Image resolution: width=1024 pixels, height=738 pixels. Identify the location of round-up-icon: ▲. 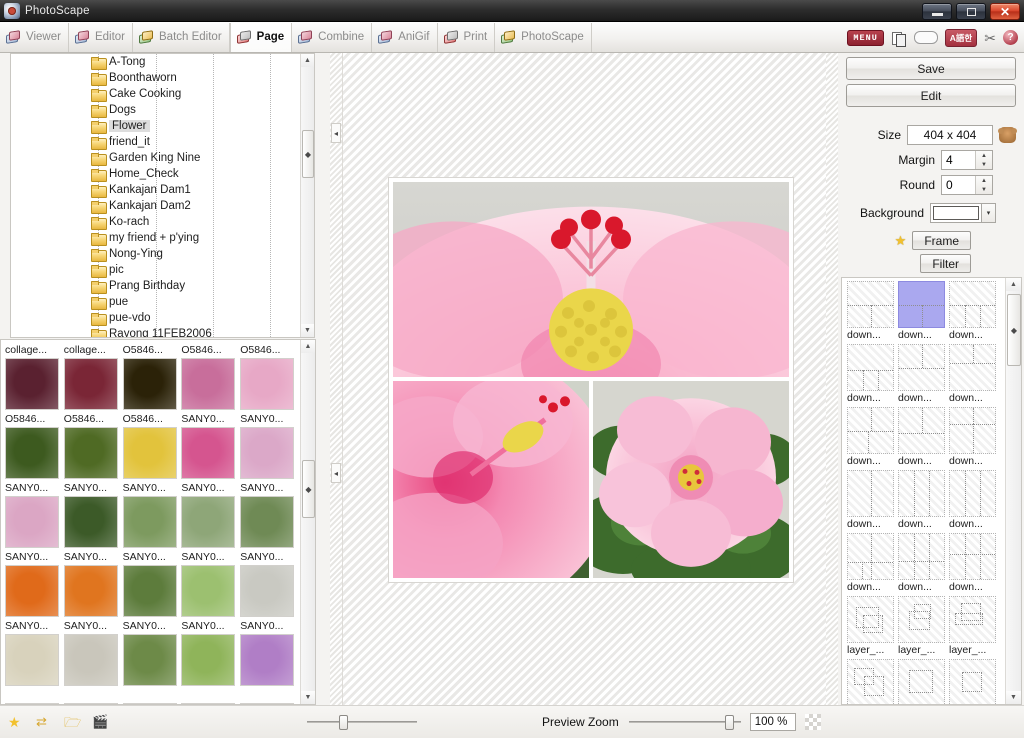
(984, 180).